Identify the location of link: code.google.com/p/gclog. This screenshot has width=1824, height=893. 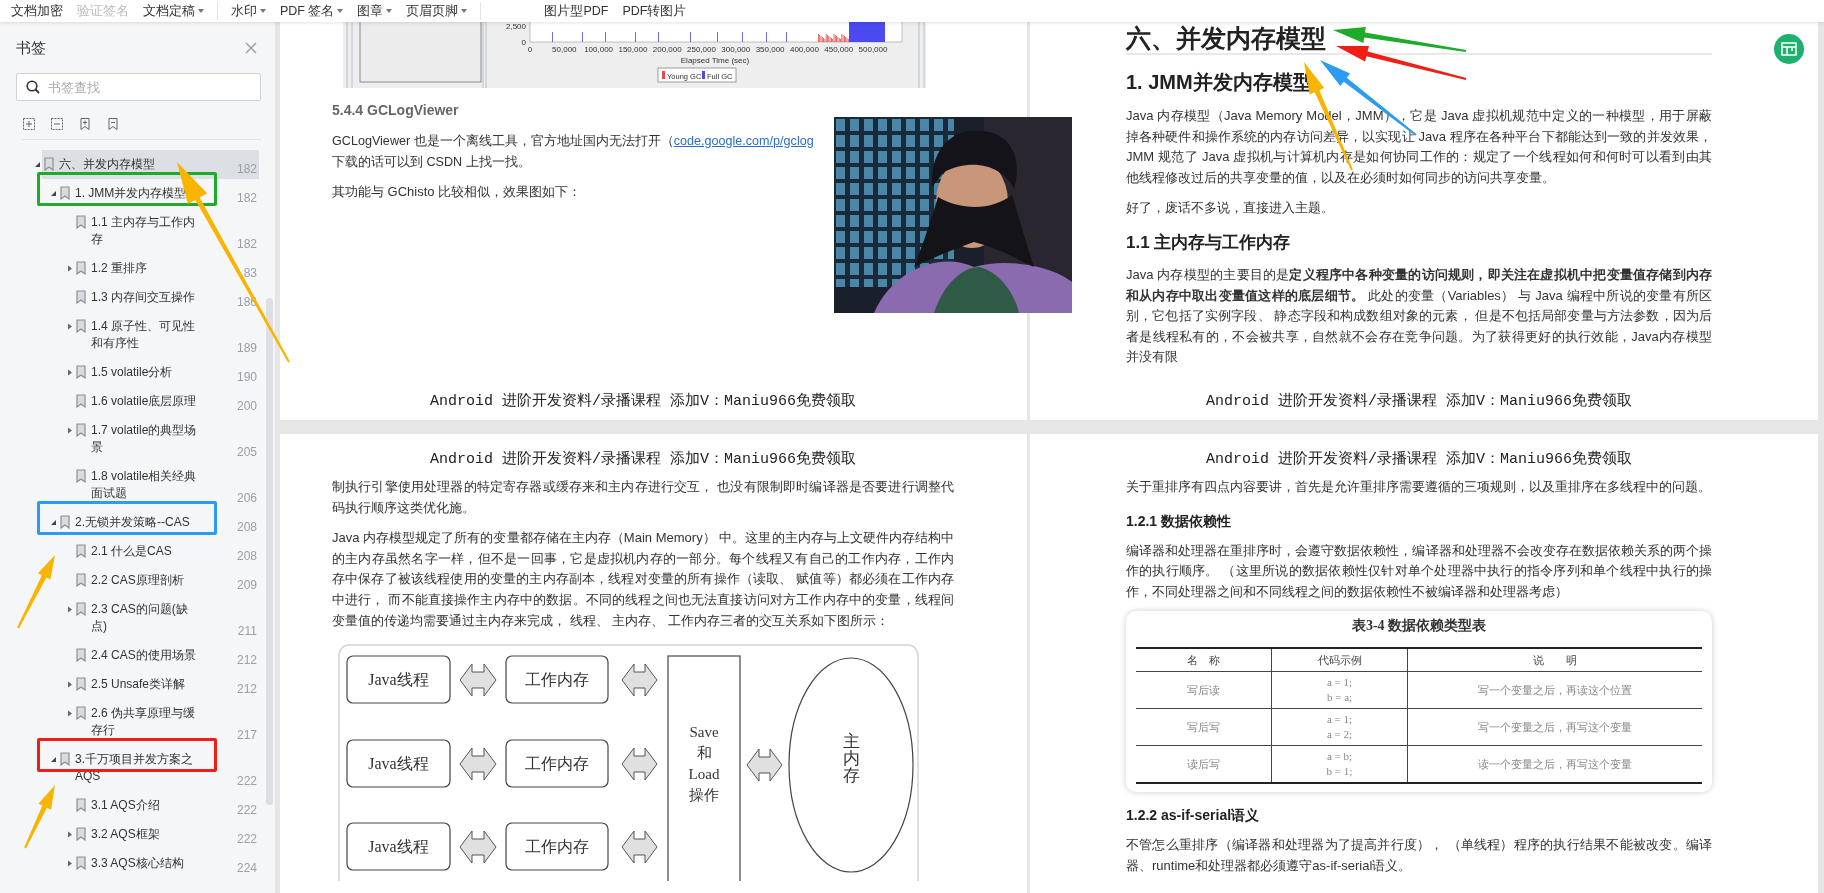
(743, 141).